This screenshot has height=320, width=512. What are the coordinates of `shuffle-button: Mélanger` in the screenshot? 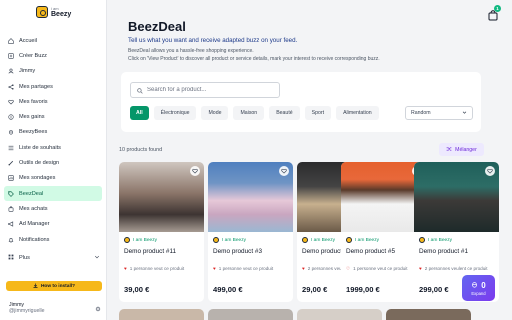 It's located at (461, 149).